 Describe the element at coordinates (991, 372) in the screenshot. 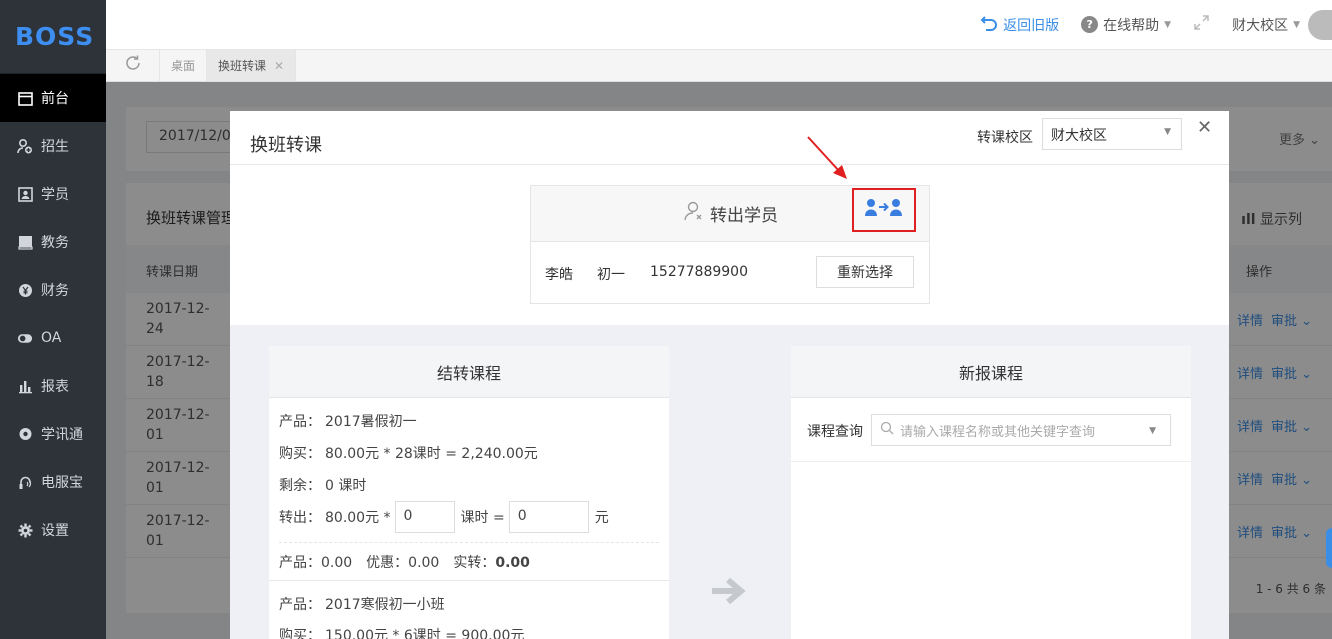

I see `new-course-title: 新报课程` at that location.